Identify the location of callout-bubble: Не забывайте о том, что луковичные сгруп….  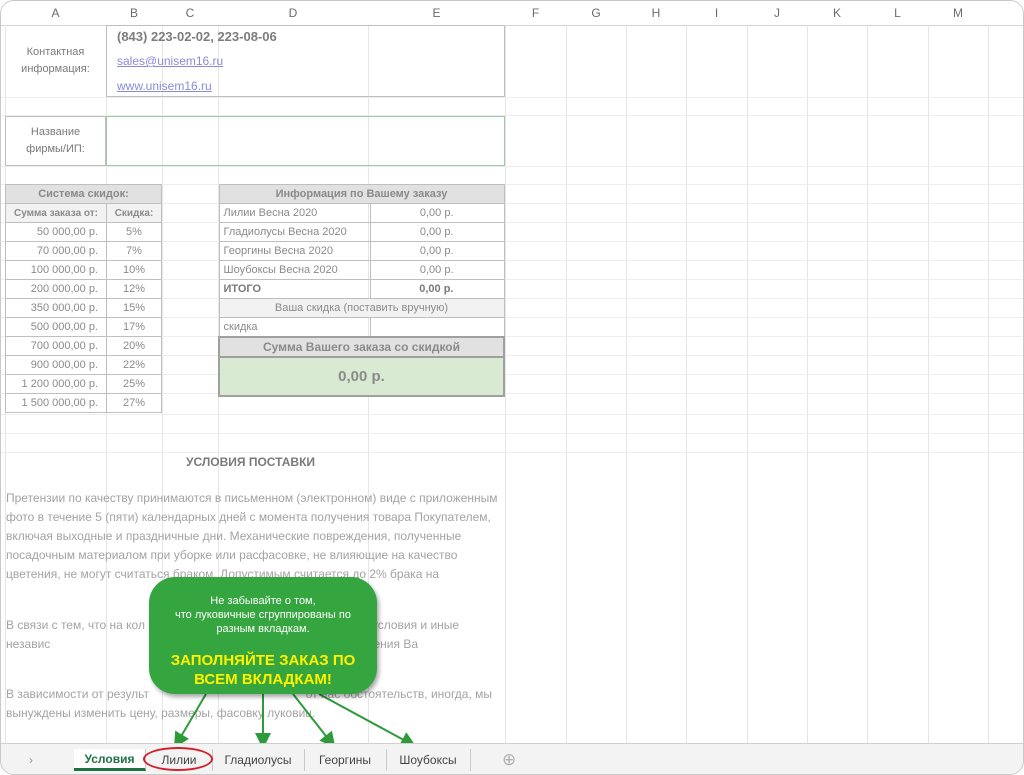
(263, 635).